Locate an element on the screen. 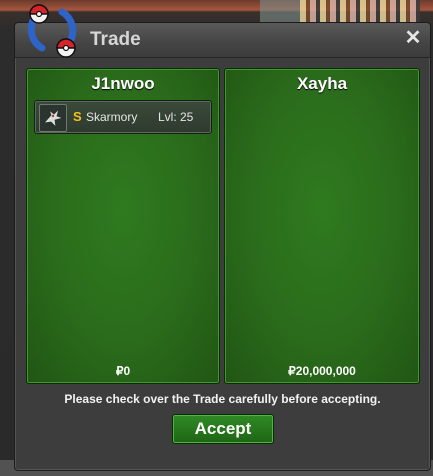 The image size is (433, 476). partner-player-name: Xayha is located at coordinates (322, 83).